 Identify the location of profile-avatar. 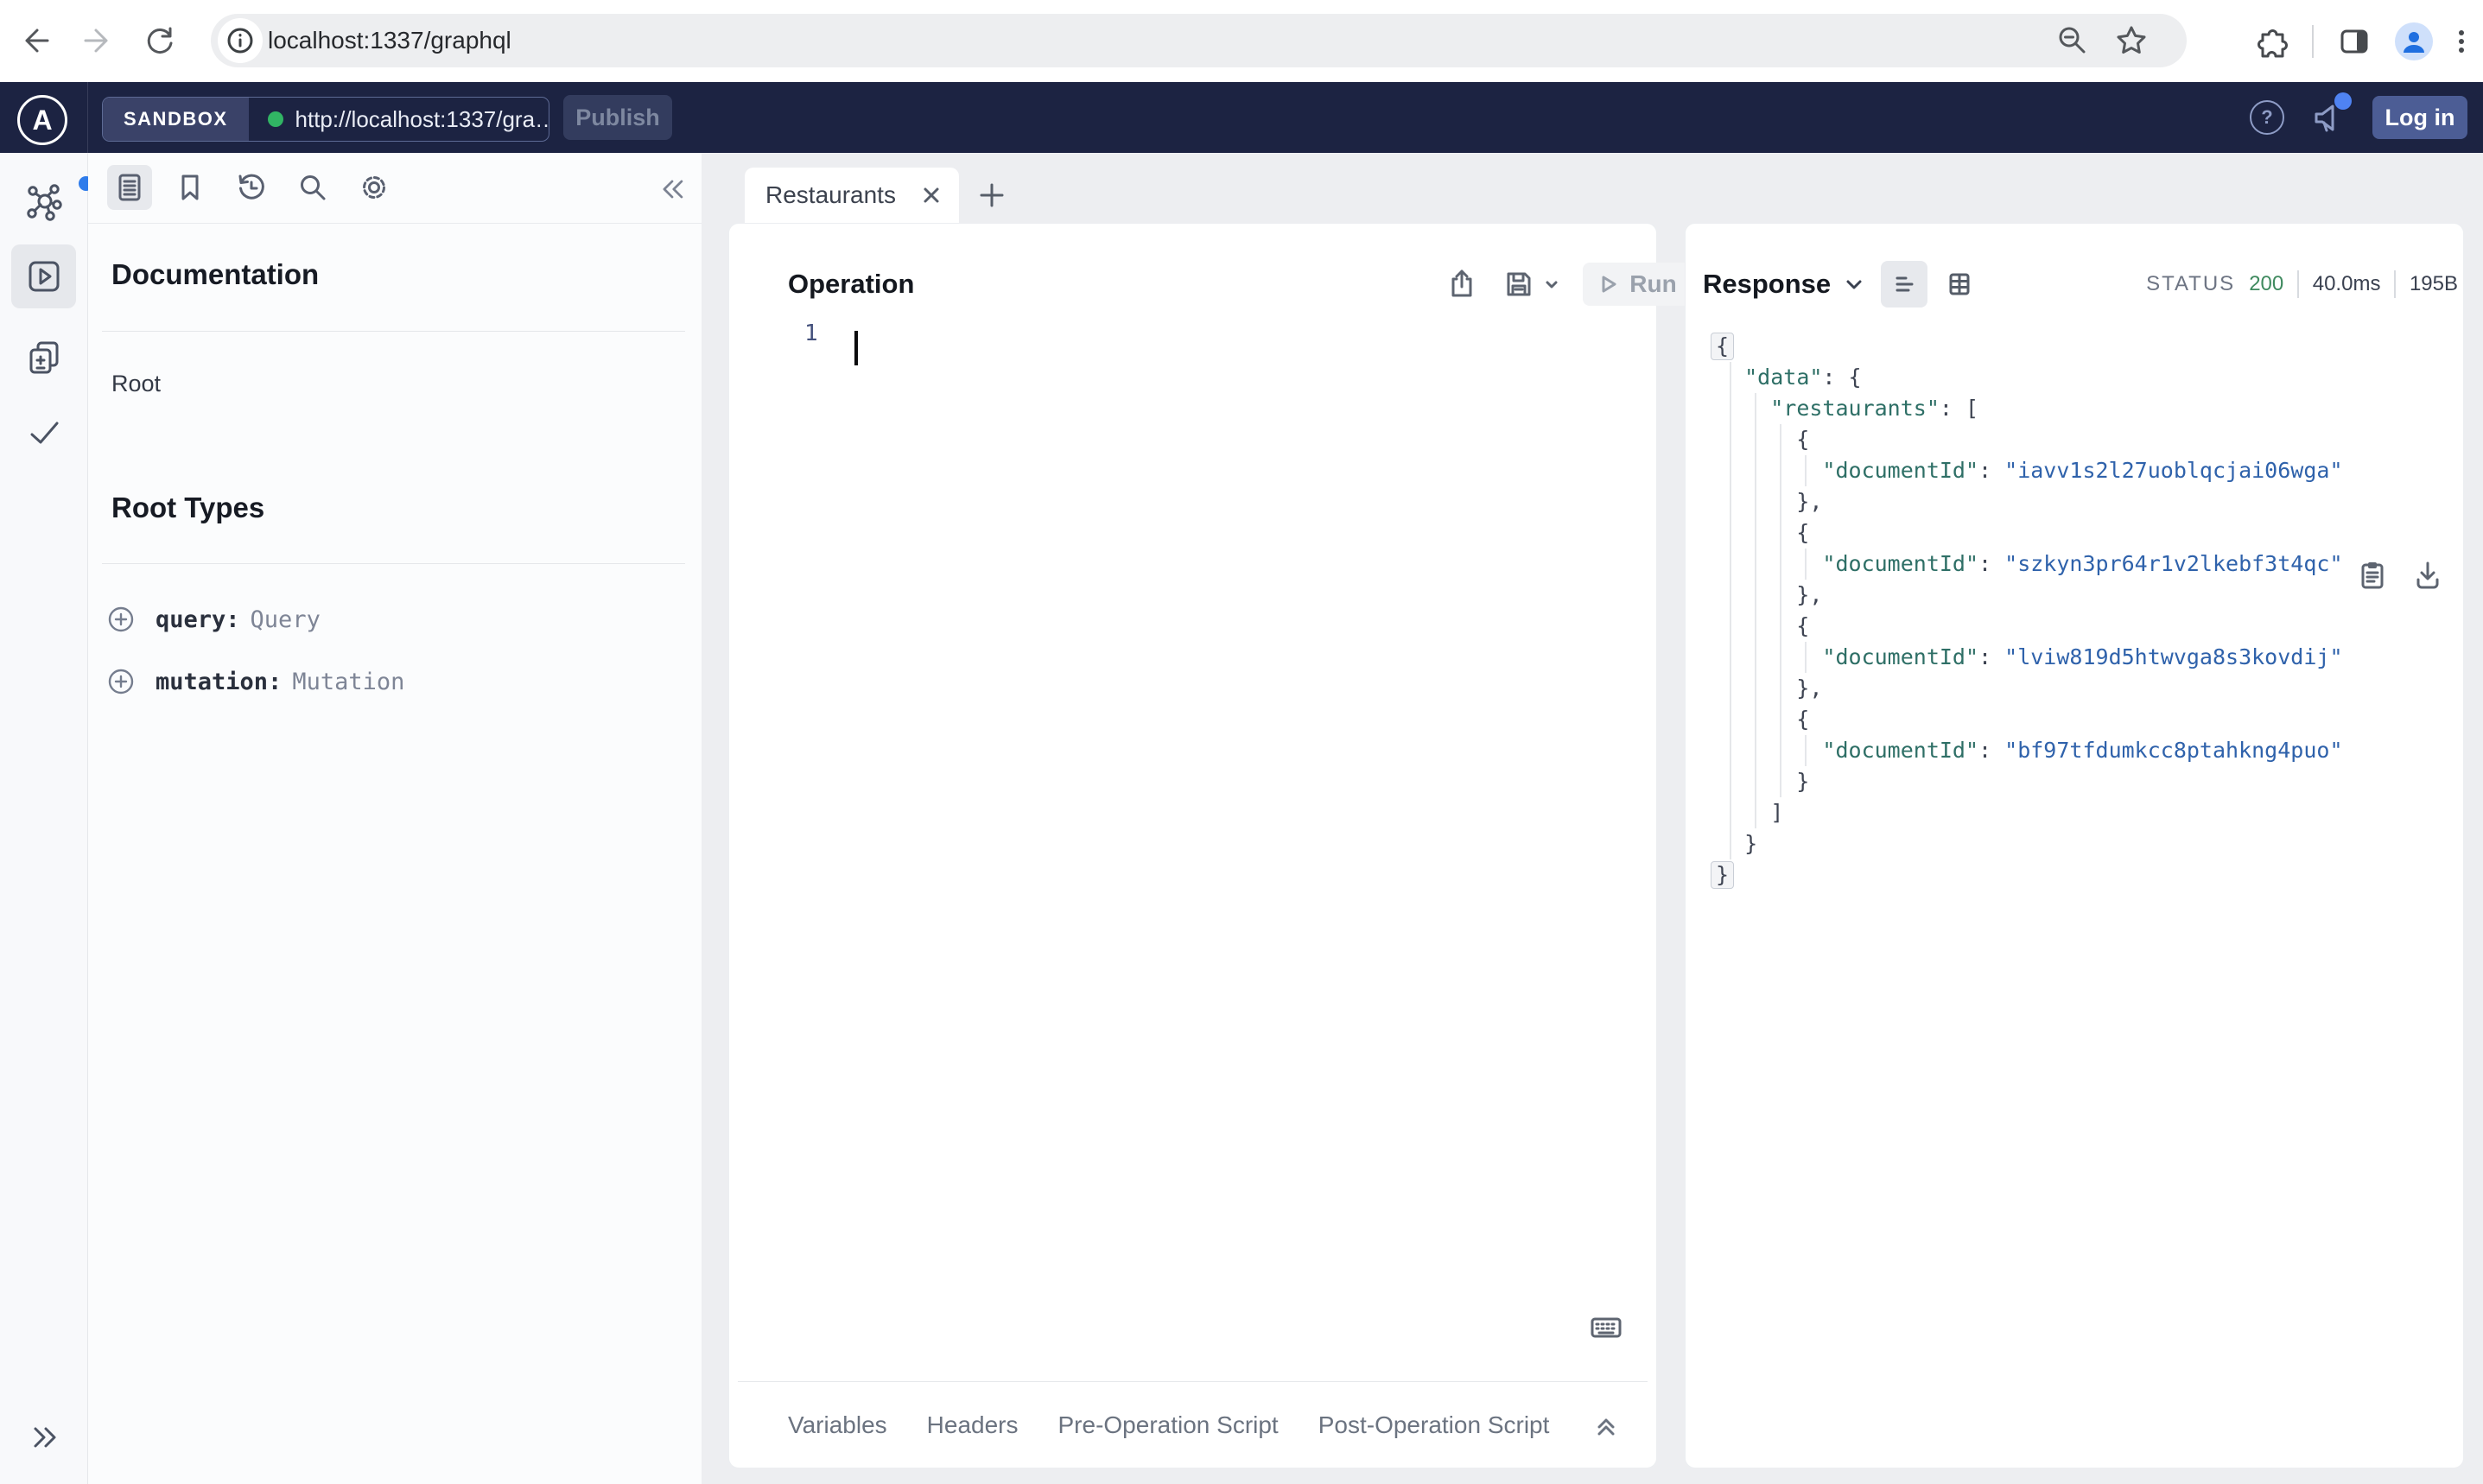
(2414, 41).